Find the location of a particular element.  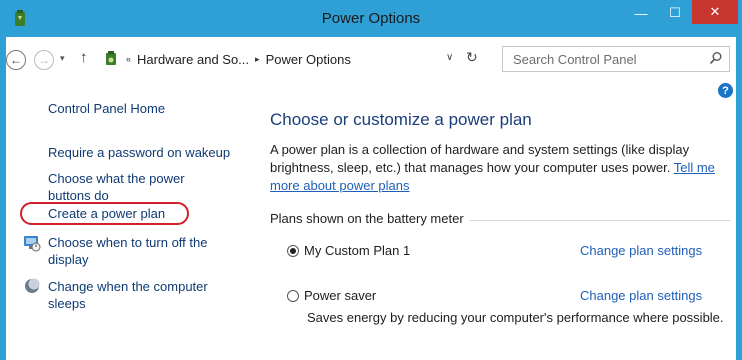

turn-off-display-link: Choose when to turn off the display is located at coordinates (135, 251).